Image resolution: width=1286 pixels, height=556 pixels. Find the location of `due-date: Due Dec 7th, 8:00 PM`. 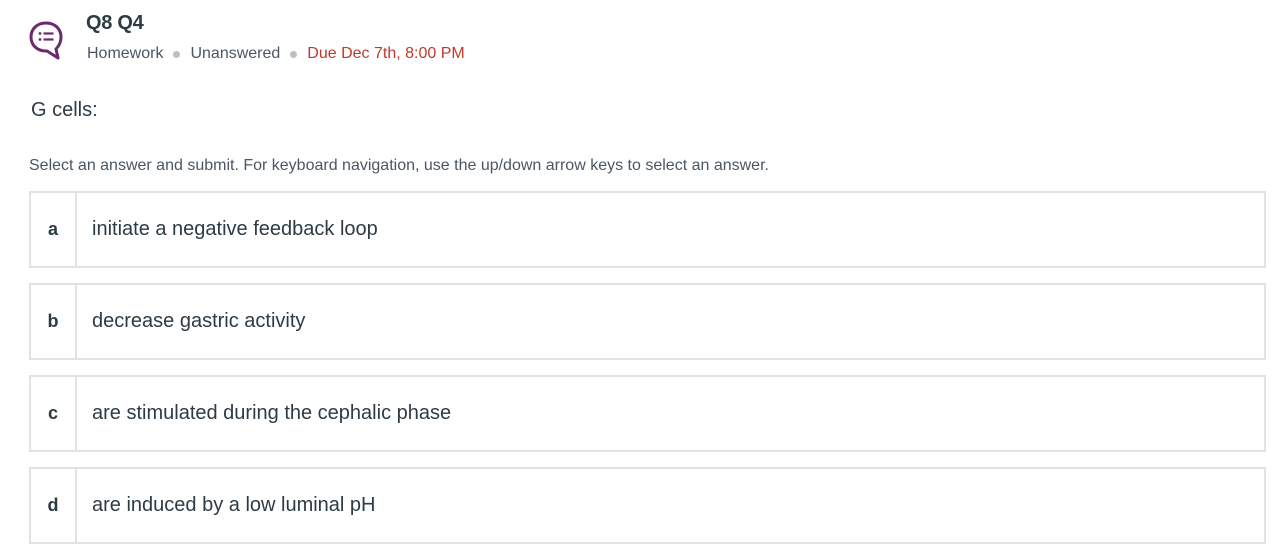

due-date: Due Dec 7th, 8:00 PM is located at coordinates (386, 53).